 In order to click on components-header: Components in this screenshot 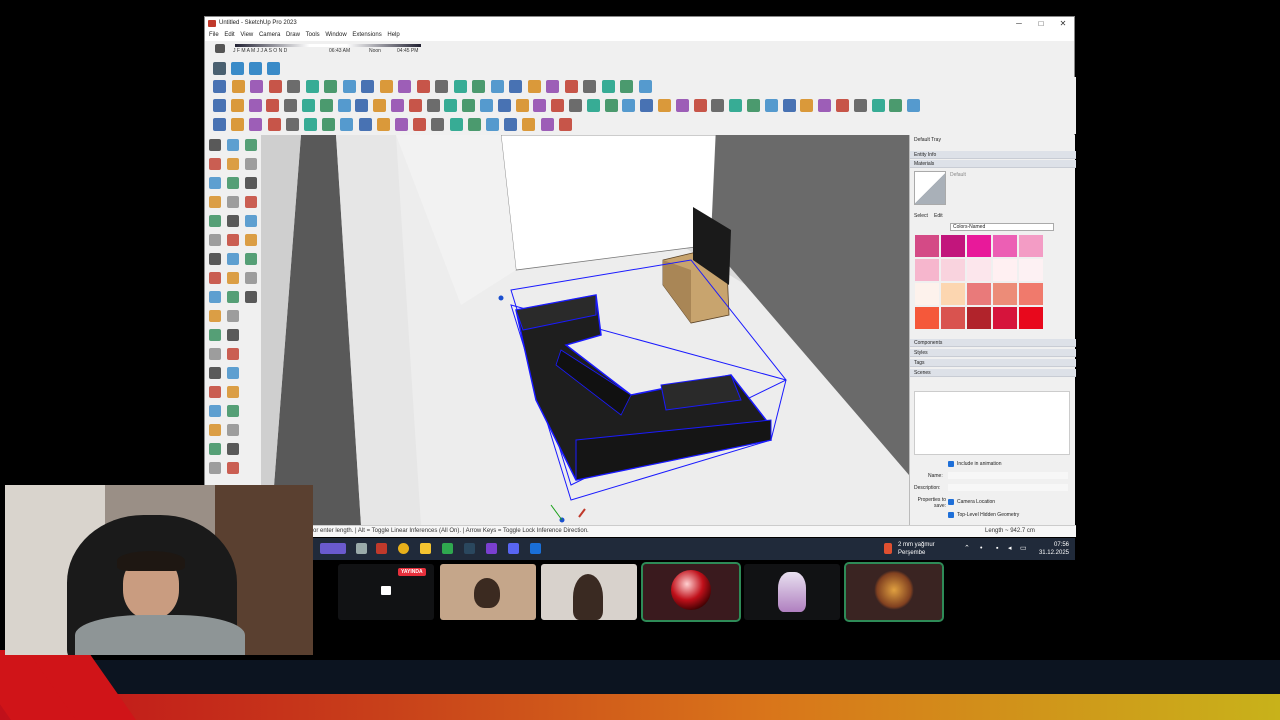, I will do `click(993, 343)`.